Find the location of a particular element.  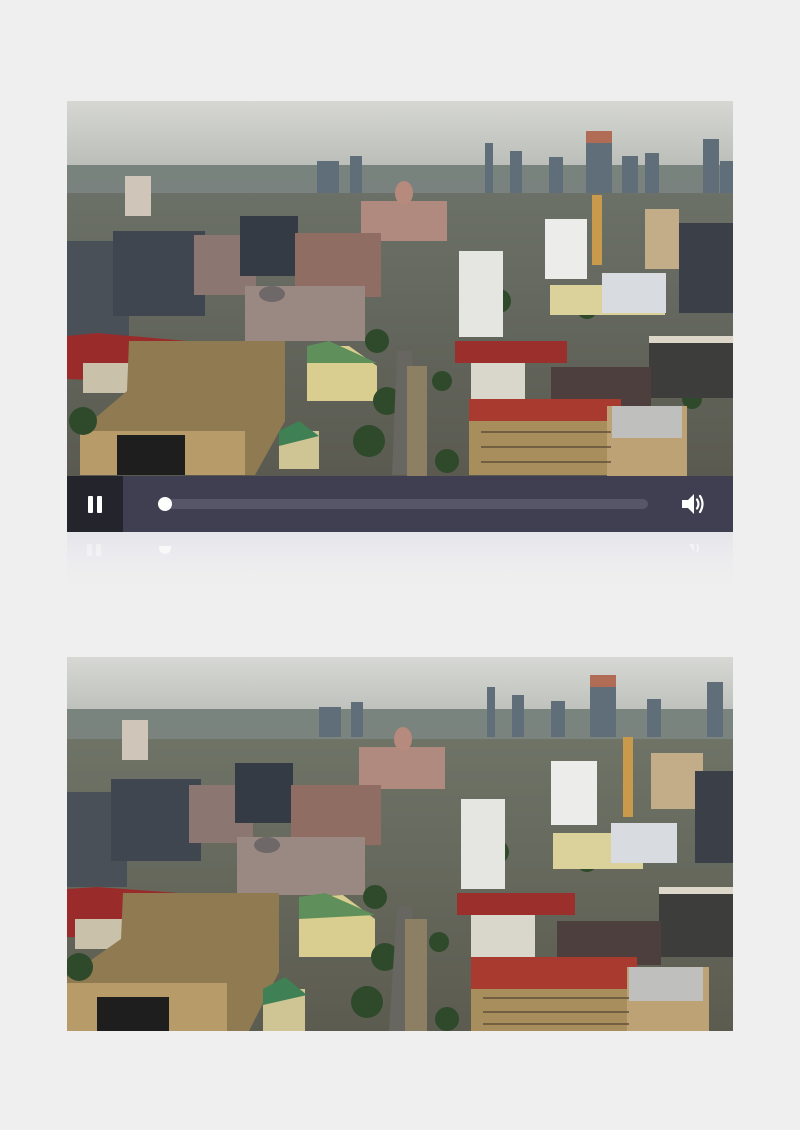

pause-icon is located at coordinates (95, 504).